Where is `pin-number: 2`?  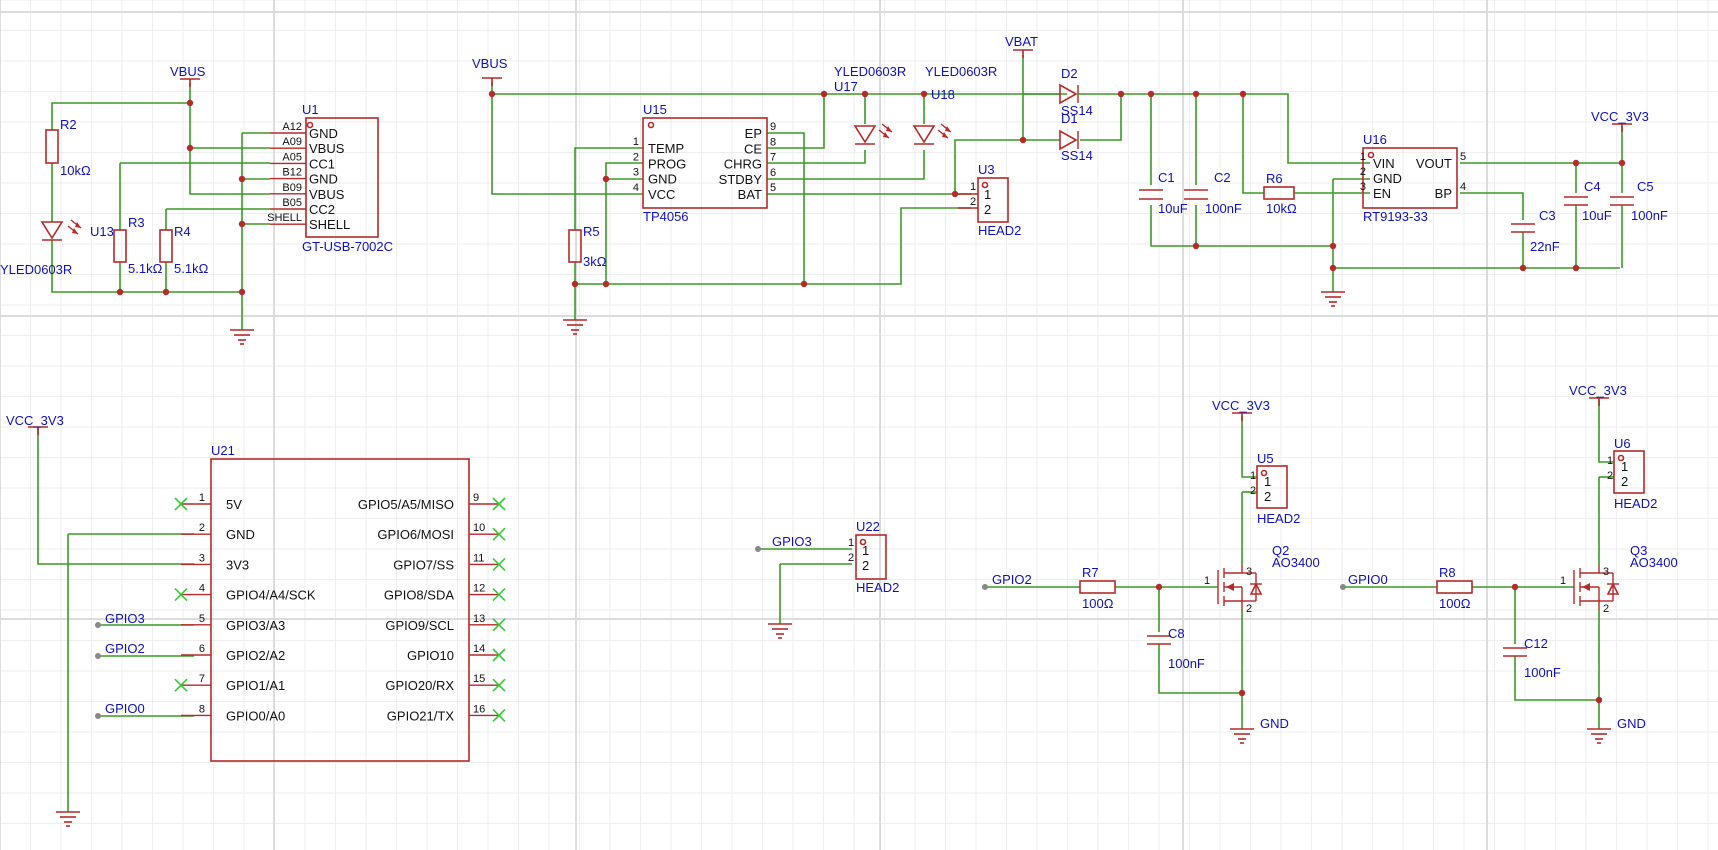 pin-number: 2 is located at coordinates (1363, 172).